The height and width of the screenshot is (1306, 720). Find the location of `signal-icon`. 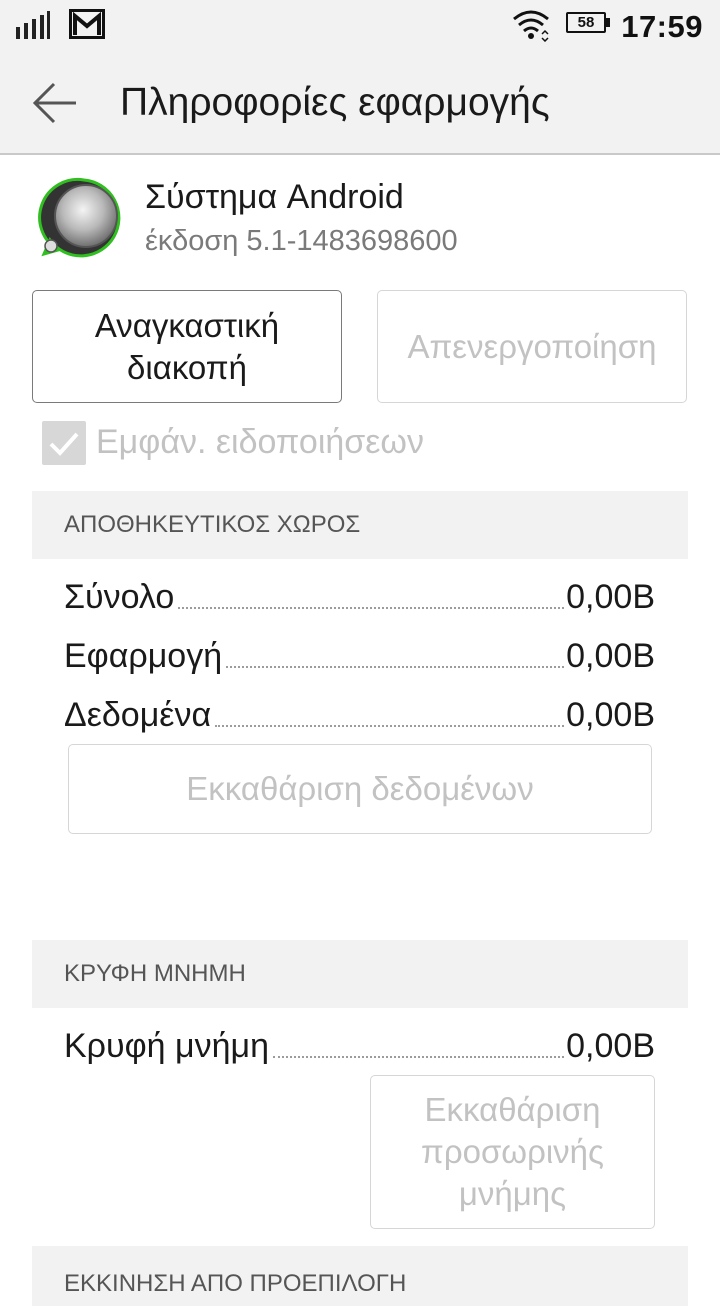

signal-icon is located at coordinates (33, 25).